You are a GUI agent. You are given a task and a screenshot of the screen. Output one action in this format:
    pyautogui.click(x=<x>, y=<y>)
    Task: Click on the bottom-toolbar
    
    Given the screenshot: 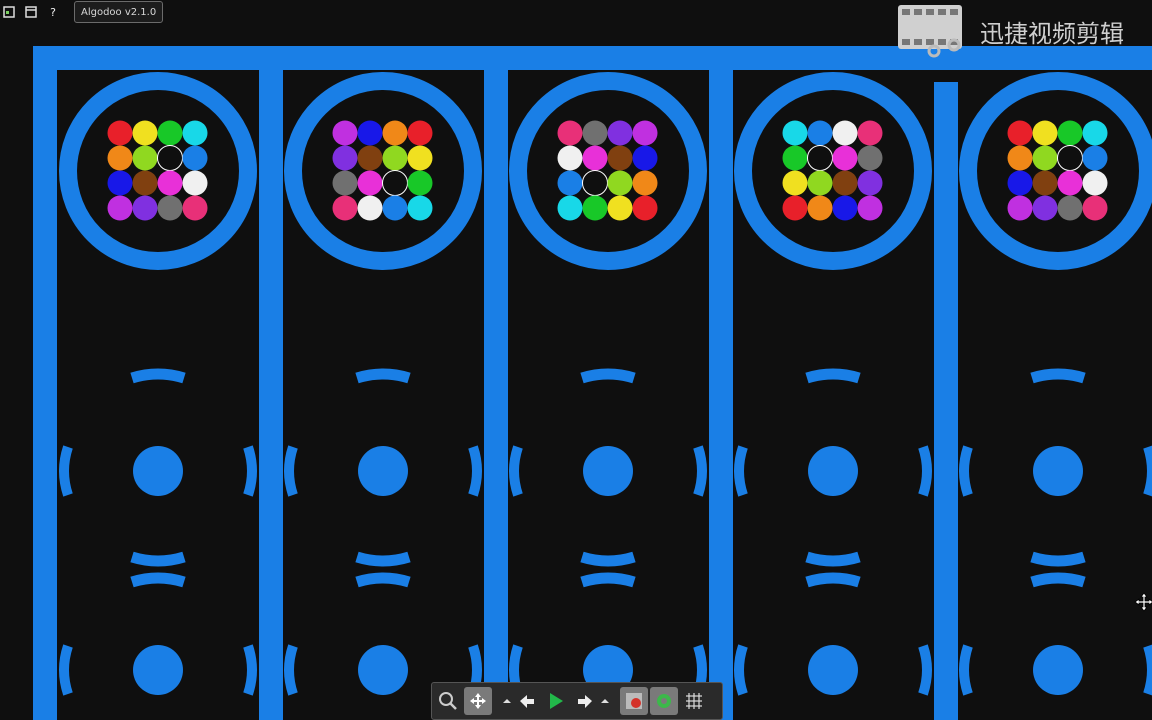 What is the action you would take?
    pyautogui.click(x=577, y=701)
    